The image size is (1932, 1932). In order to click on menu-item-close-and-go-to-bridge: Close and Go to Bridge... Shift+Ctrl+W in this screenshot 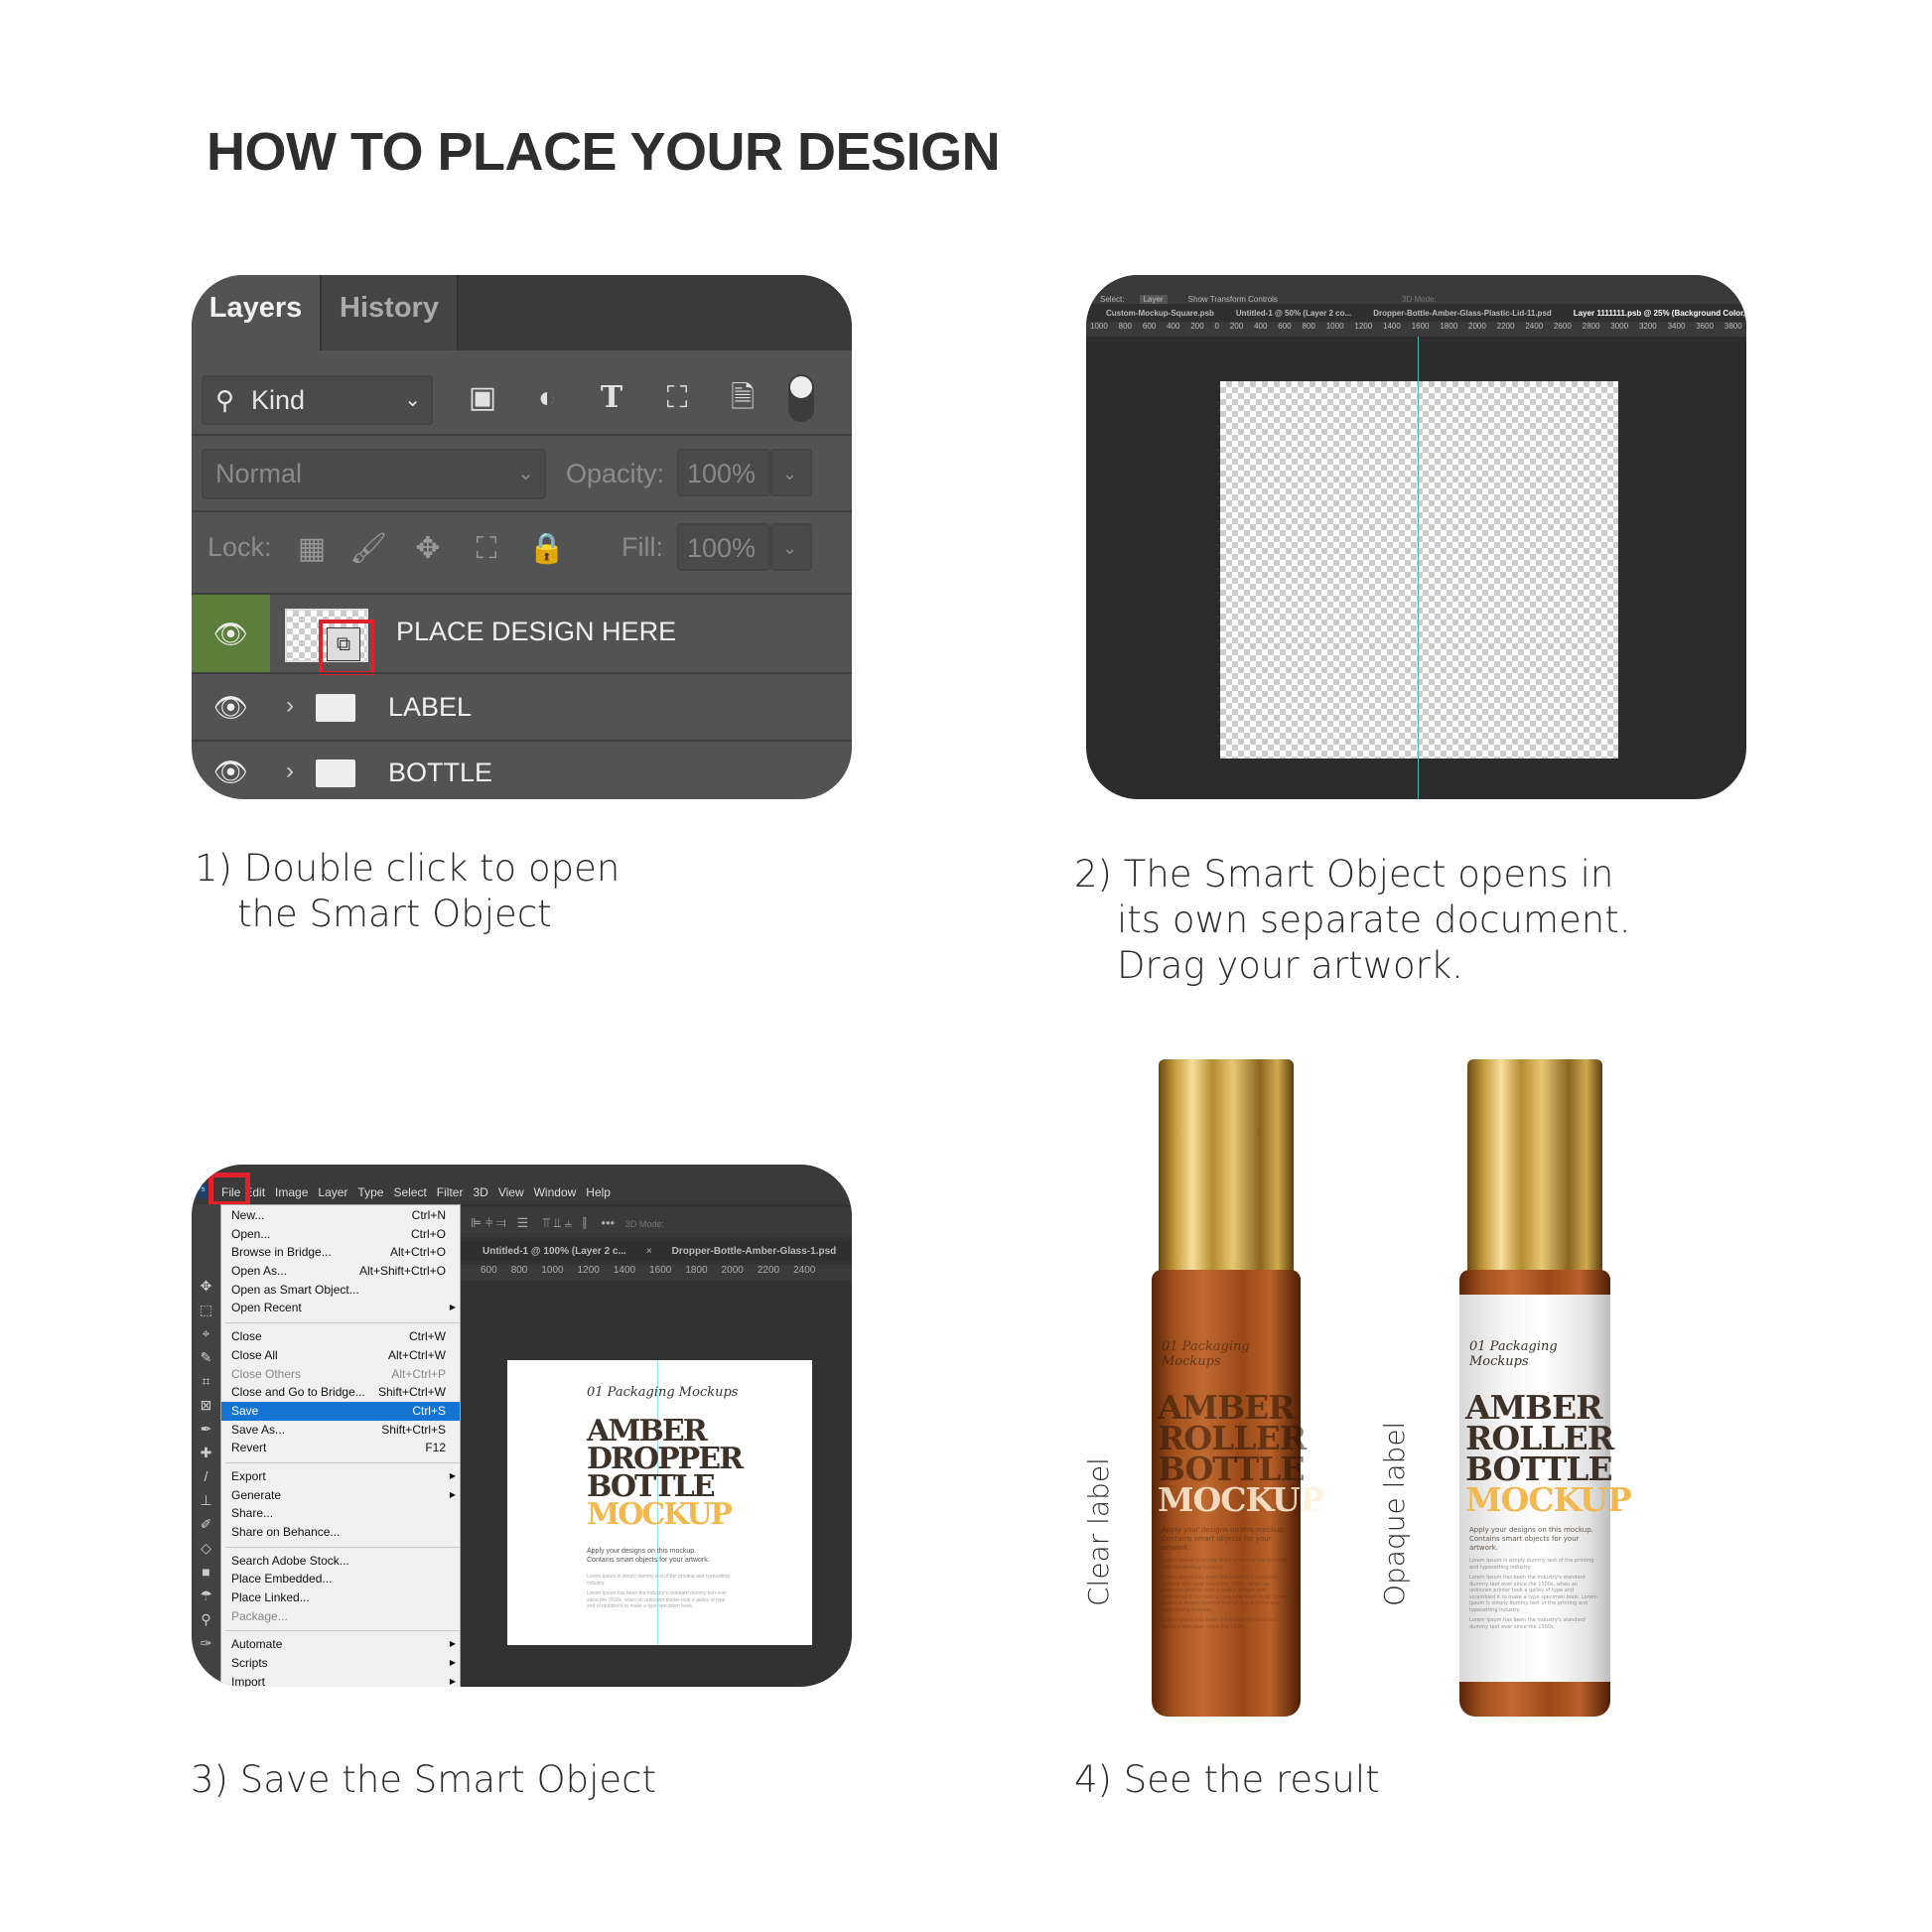, I will do `click(340, 1393)`.